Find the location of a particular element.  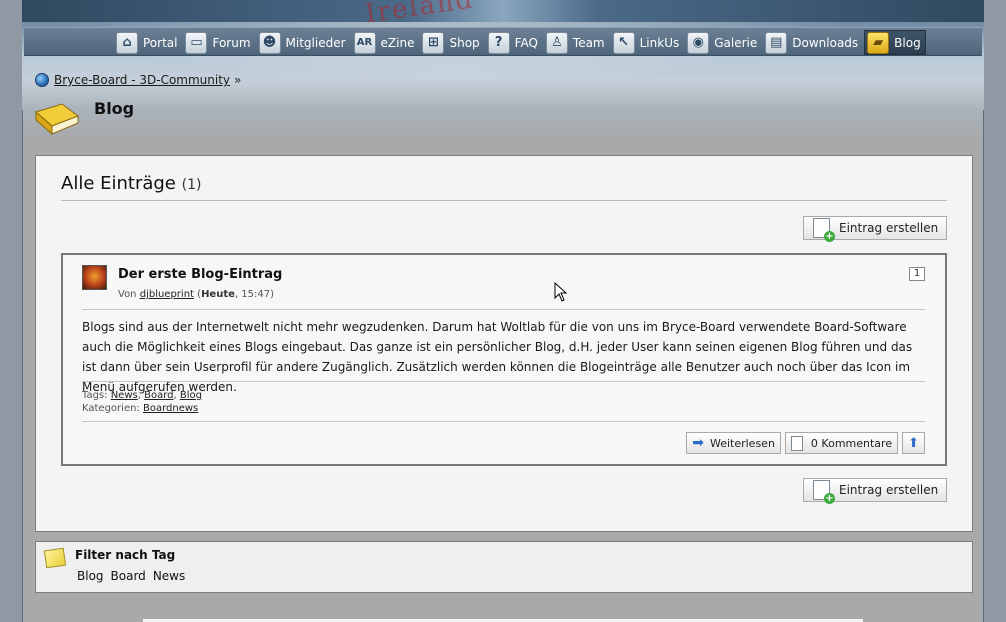

create-entry-button-bottom: Eintrag erstellen is located at coordinates (875, 491).